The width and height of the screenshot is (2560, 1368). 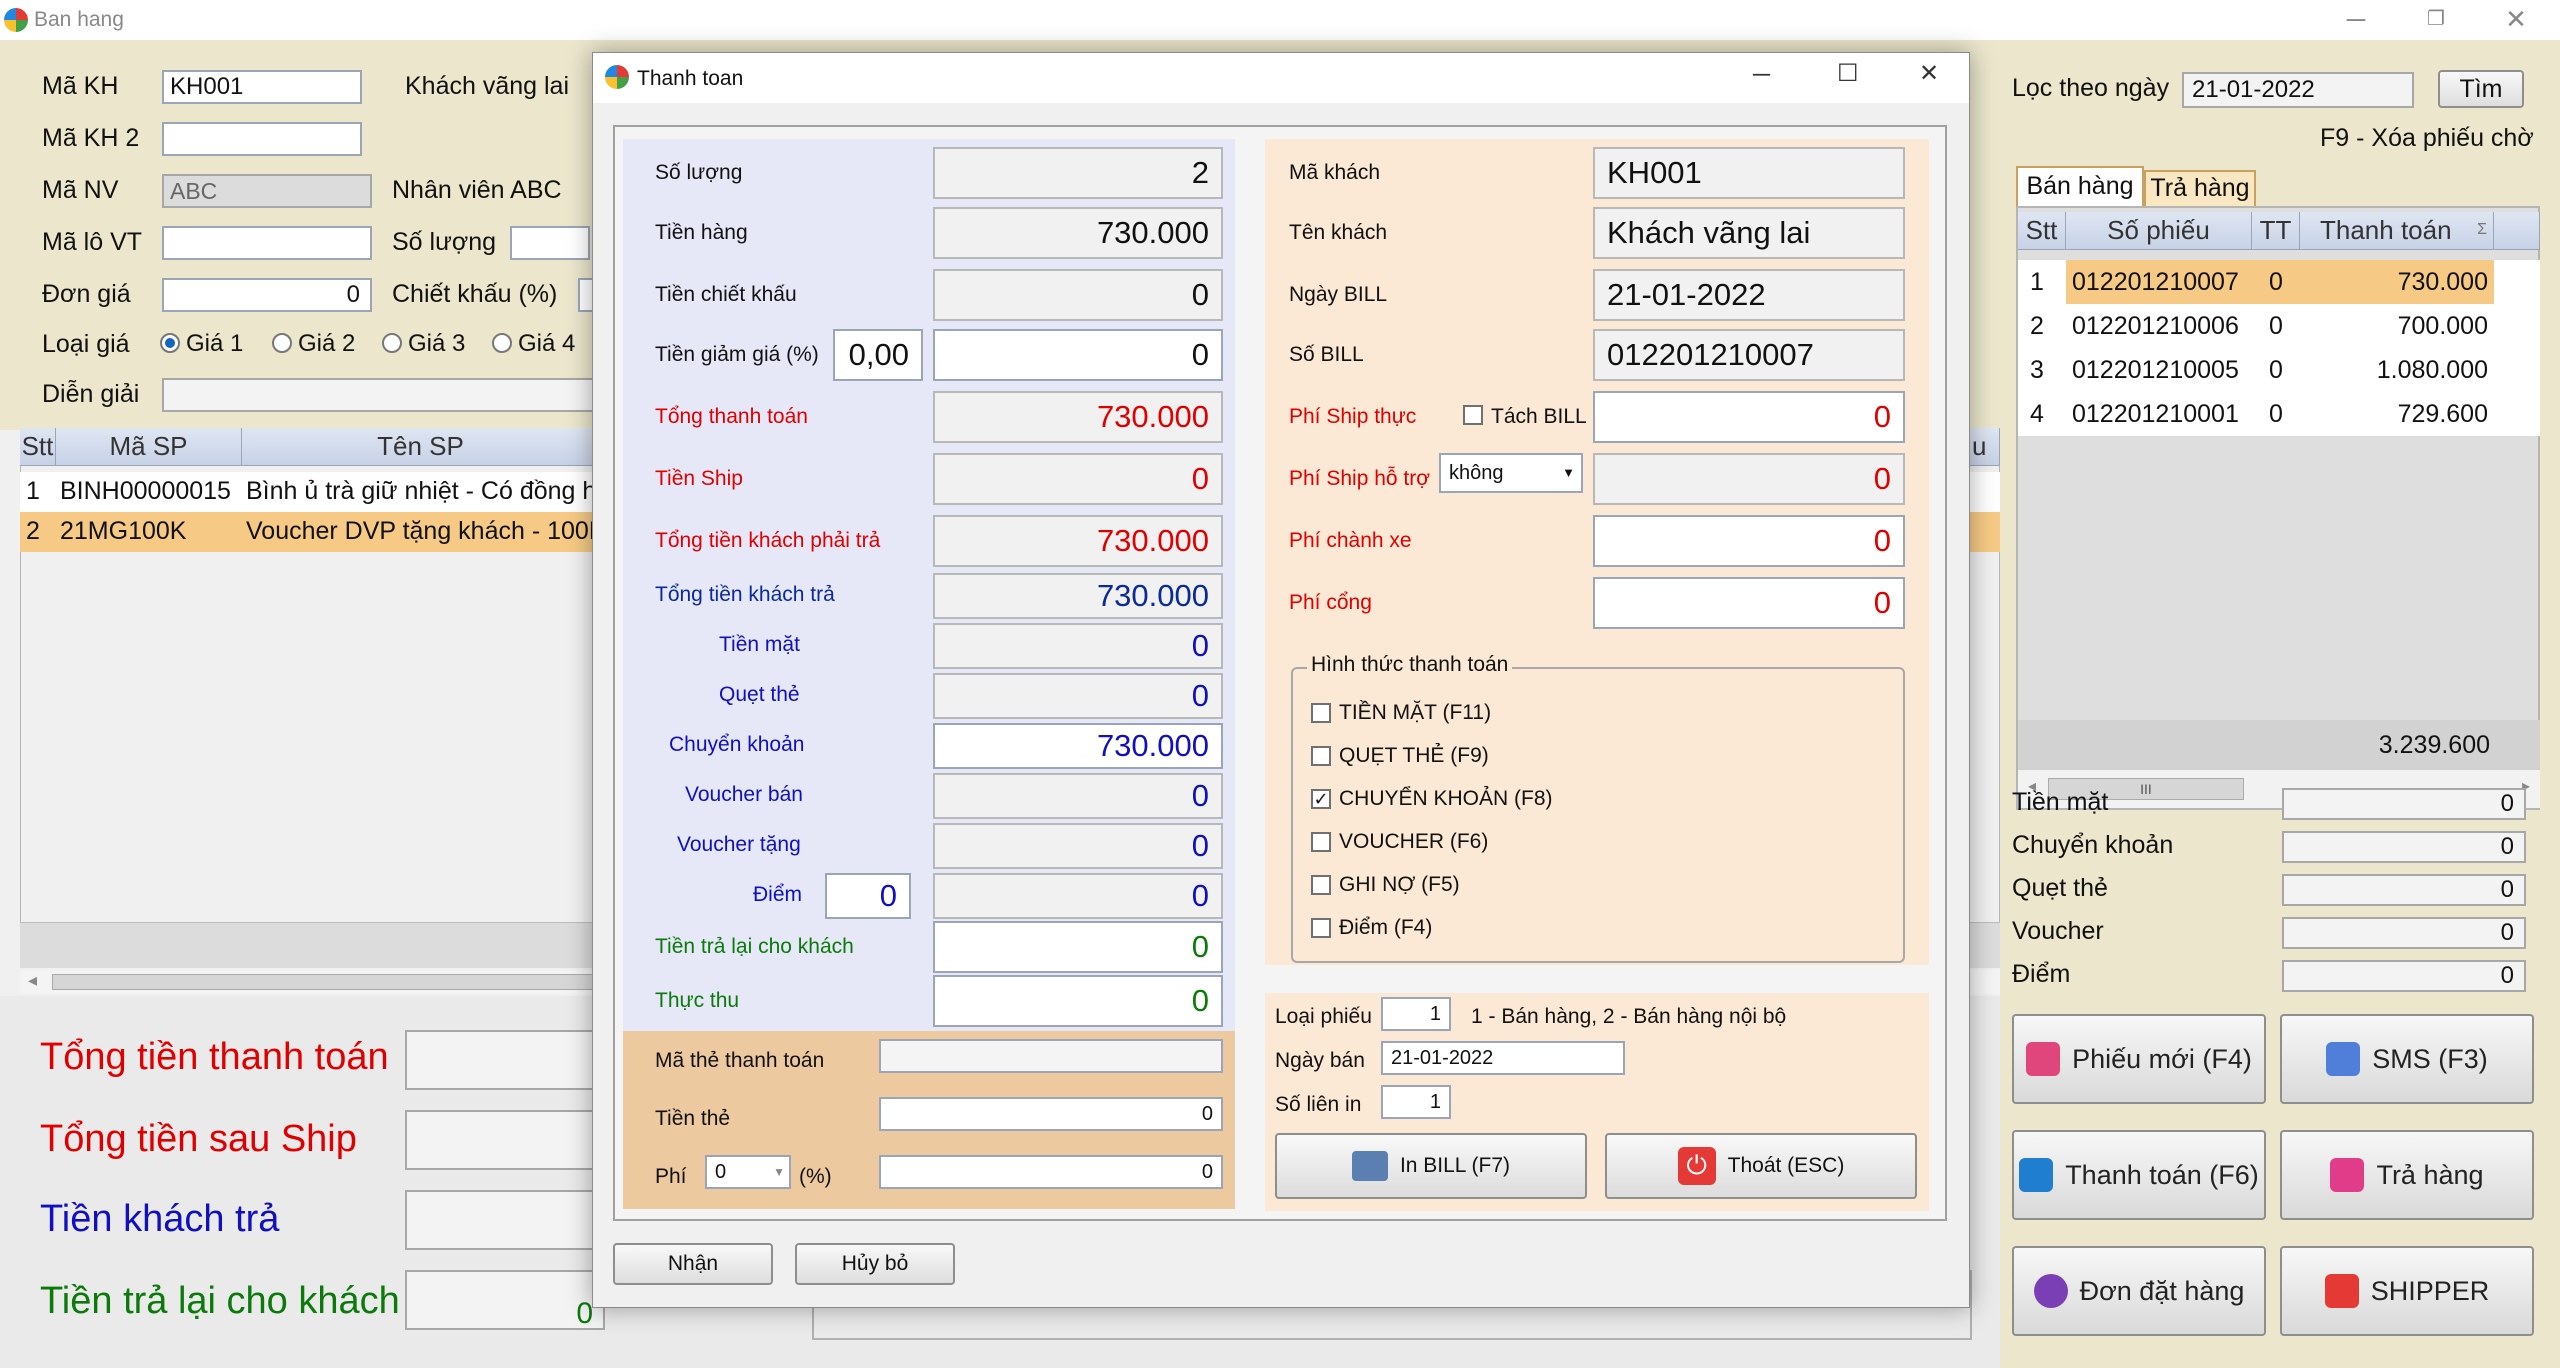 I want to click on ma-lo-input, so click(x=267, y=243).